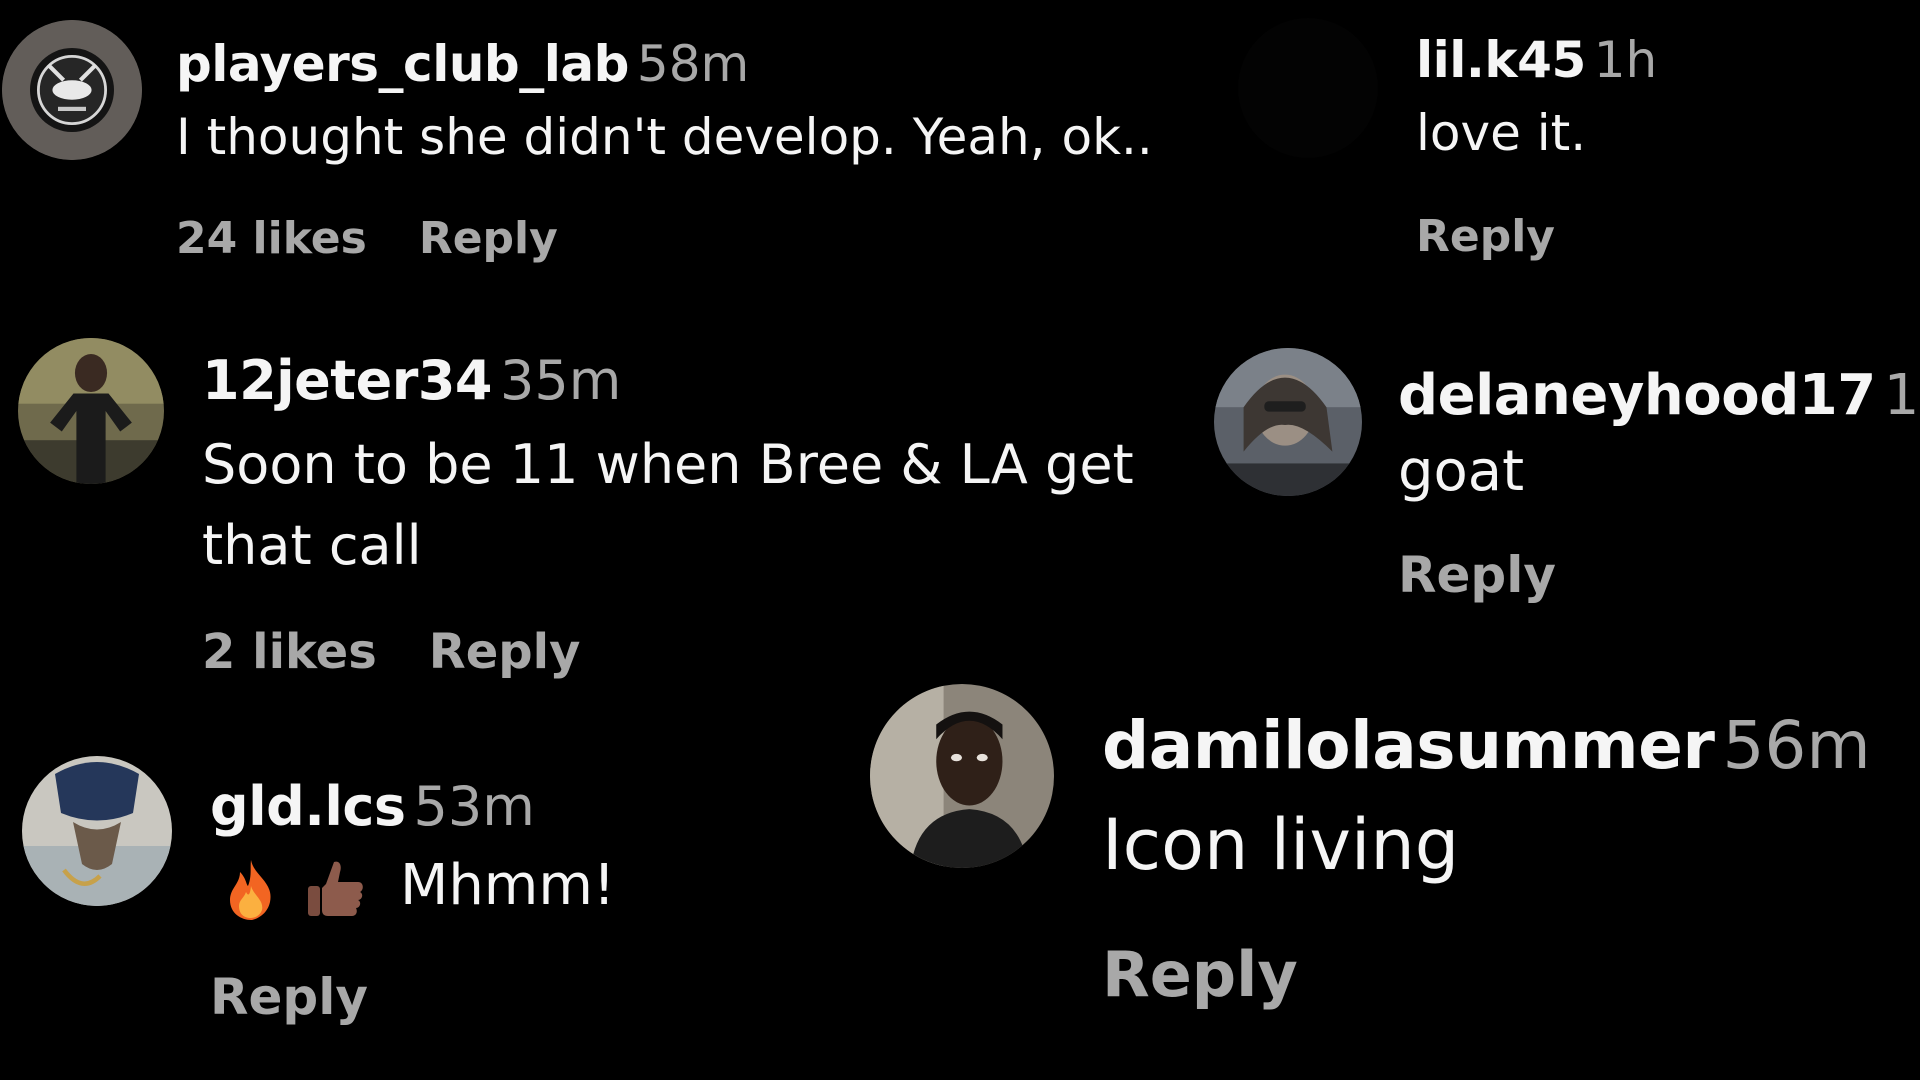 The width and height of the screenshot is (1920, 1080). Describe the element at coordinates (508, 886) in the screenshot. I see `comment-text-content: Mhmm!` at that location.